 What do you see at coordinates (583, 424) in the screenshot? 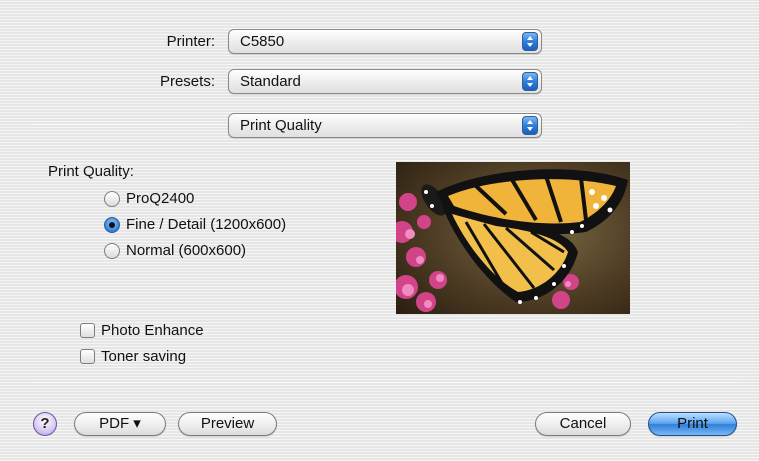
I see `cancel-button: Cancel` at bounding box center [583, 424].